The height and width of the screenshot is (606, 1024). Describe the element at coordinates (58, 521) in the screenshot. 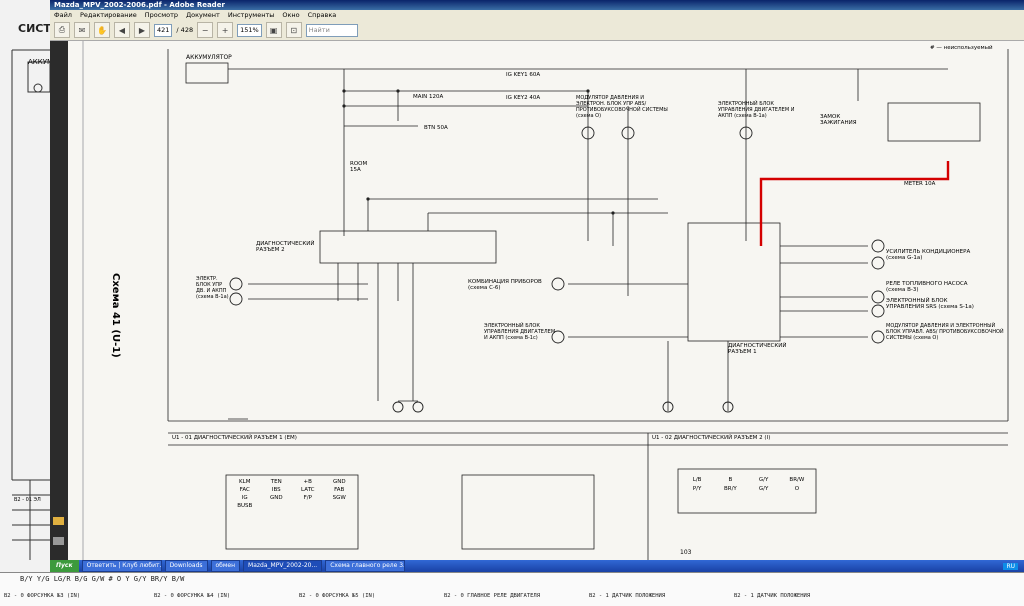

I see `bookmarks-icon` at that location.